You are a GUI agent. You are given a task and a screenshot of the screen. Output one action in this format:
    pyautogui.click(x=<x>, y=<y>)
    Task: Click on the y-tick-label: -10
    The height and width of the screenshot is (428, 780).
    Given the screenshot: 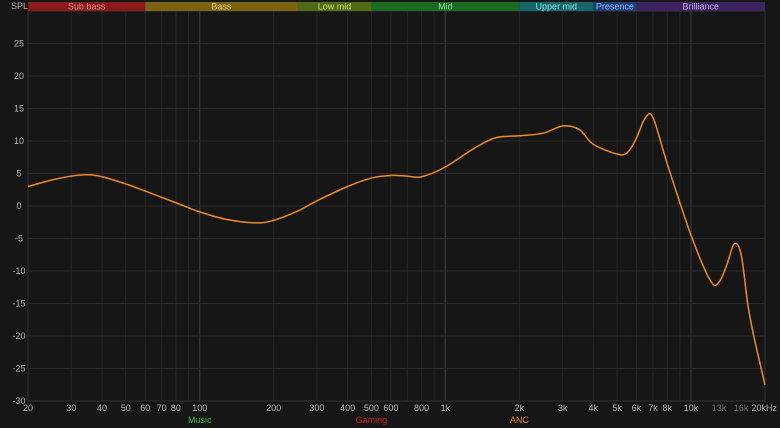 What is the action you would take?
    pyautogui.click(x=18, y=271)
    